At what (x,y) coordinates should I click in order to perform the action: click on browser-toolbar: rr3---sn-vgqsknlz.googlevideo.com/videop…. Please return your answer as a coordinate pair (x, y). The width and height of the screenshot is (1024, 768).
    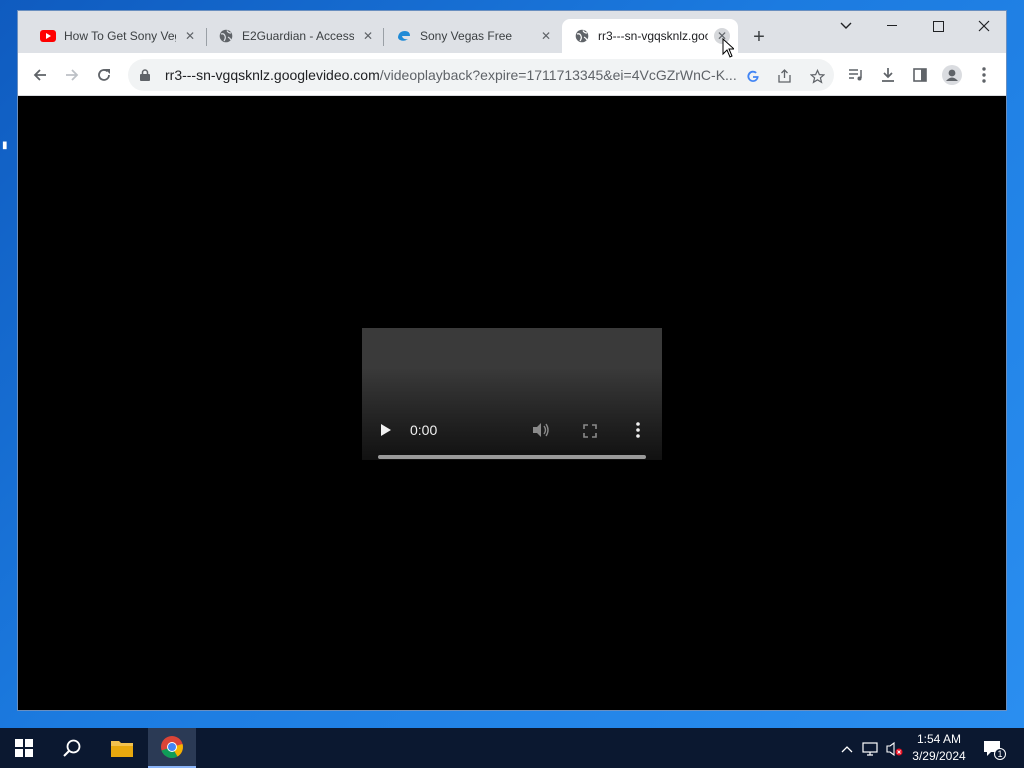
    Looking at the image, I should click on (512, 74).